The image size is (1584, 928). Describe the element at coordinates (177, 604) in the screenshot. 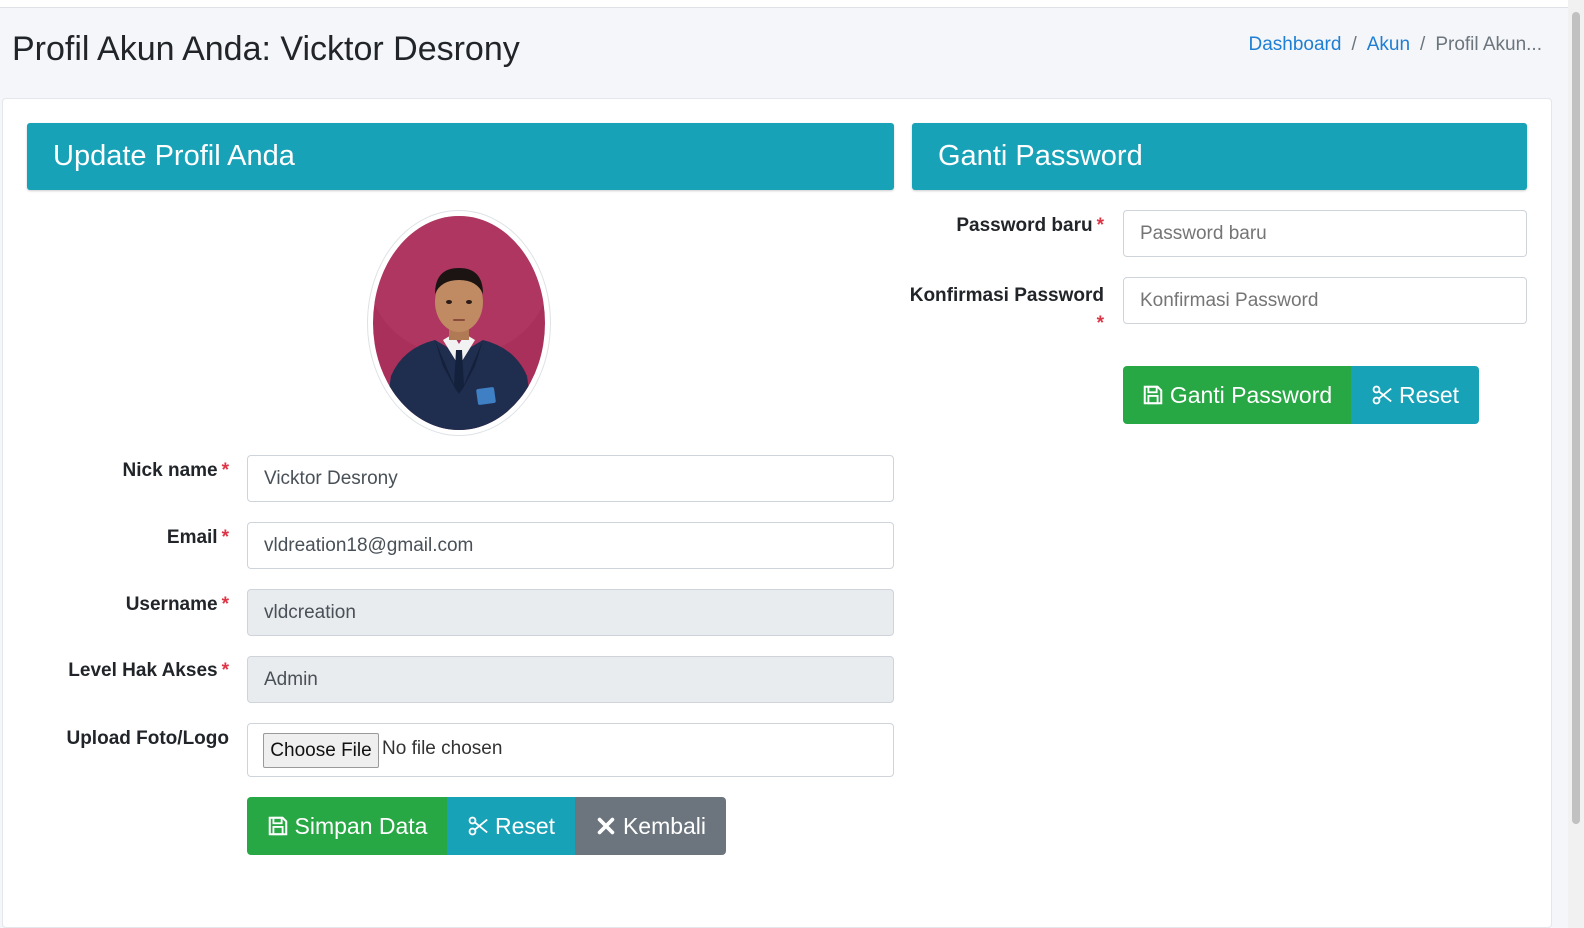

I see `username-label: Username *` at that location.